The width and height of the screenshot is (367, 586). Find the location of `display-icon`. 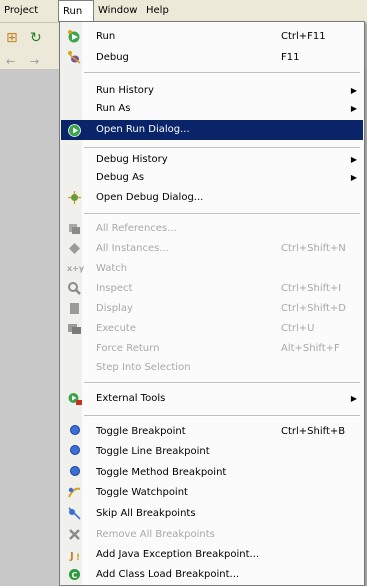

display-icon is located at coordinates (74, 308).